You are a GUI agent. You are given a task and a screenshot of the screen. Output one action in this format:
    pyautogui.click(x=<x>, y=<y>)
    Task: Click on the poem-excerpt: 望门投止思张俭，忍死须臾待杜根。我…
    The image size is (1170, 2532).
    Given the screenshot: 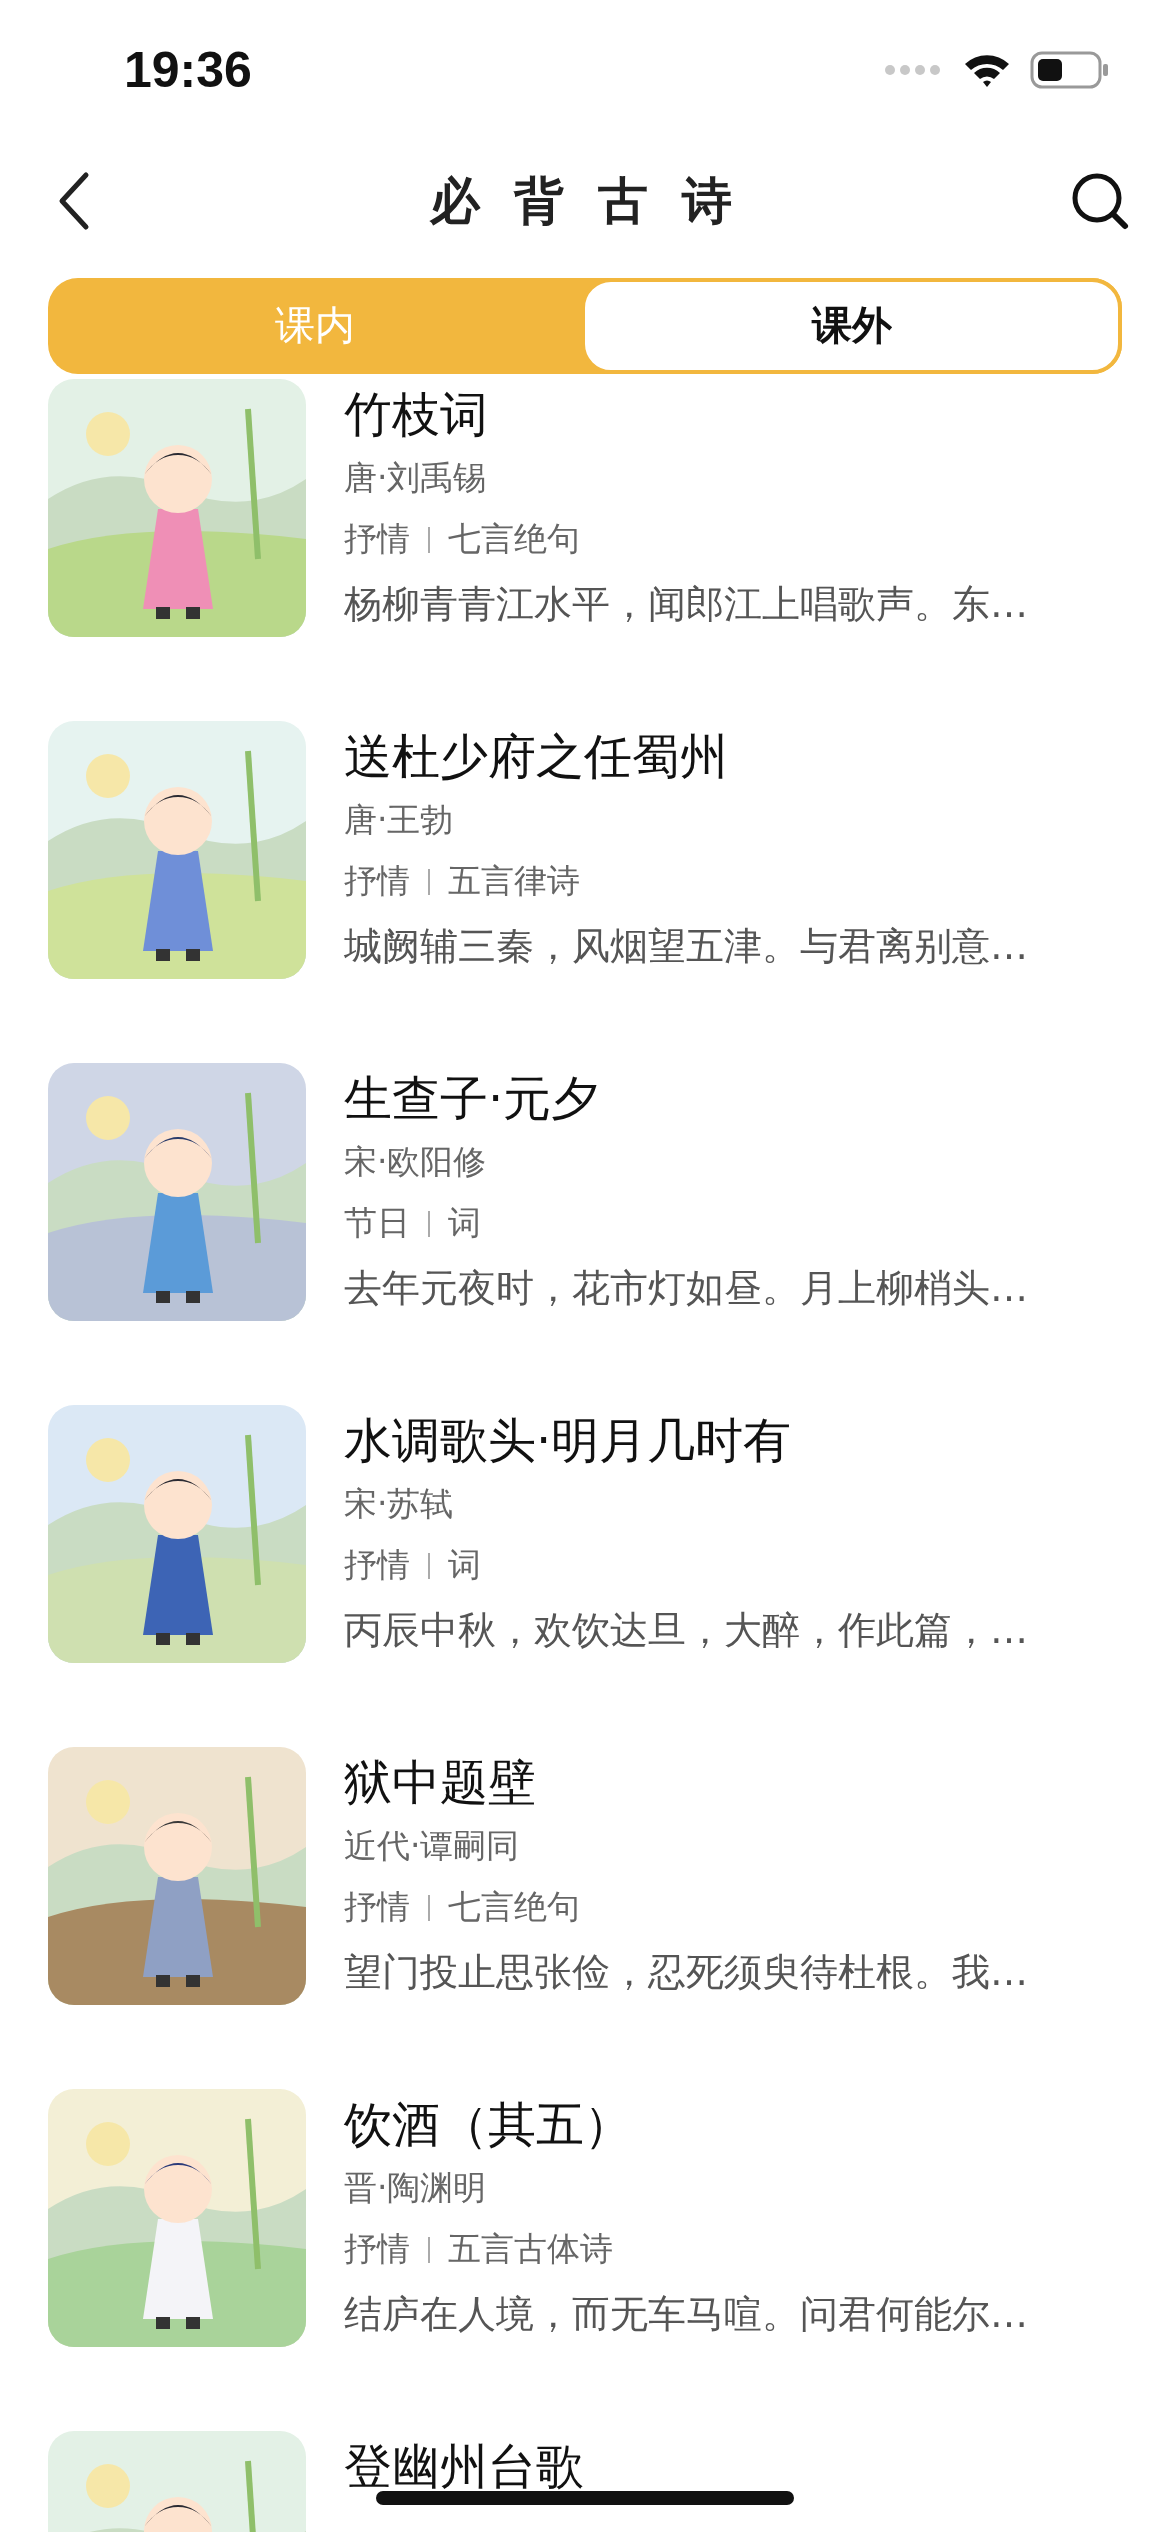 What is the action you would take?
    pyautogui.click(x=686, y=1972)
    